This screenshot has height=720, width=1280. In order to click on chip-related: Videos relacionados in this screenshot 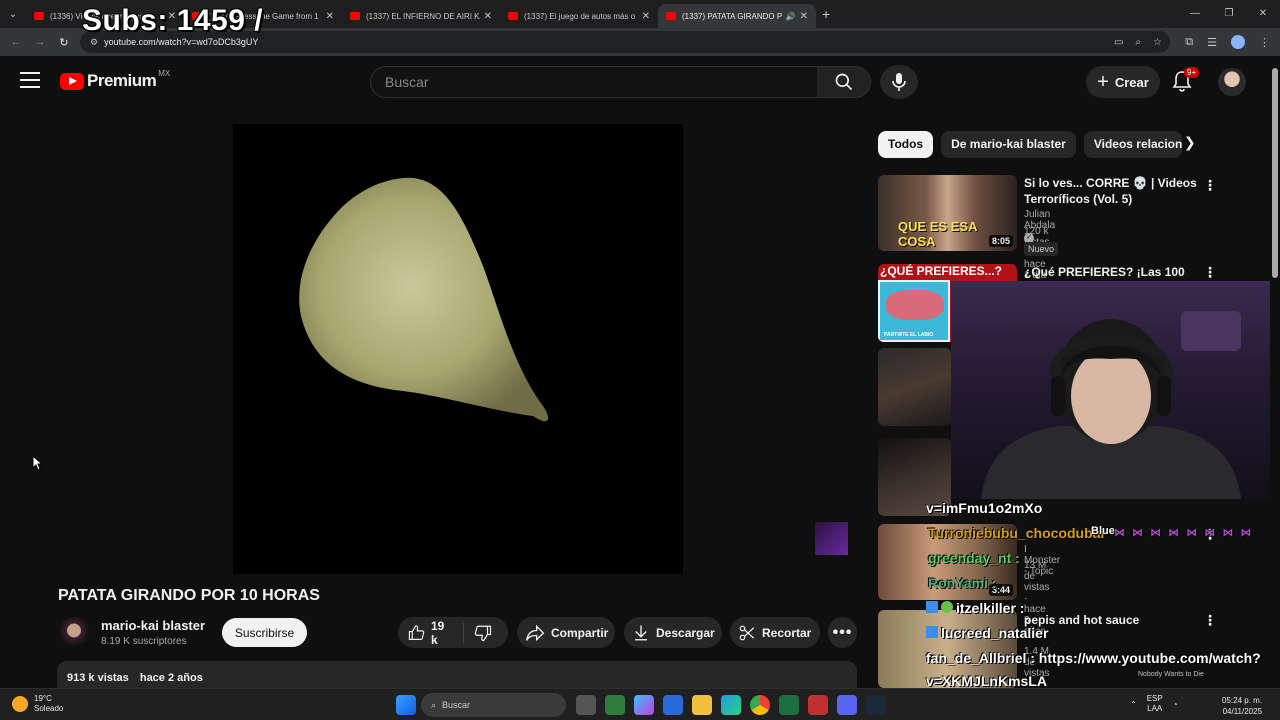, I will do `click(1132, 144)`.